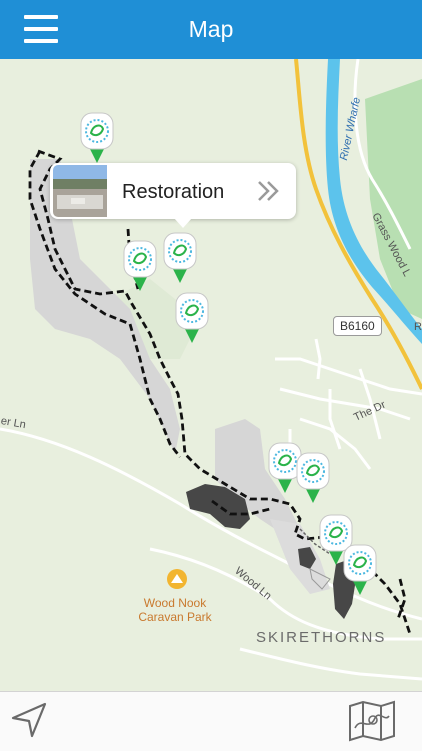 The width and height of the screenshot is (422, 751). What do you see at coordinates (175, 603) in the screenshot?
I see `poi-line-1: Wood Nook` at bounding box center [175, 603].